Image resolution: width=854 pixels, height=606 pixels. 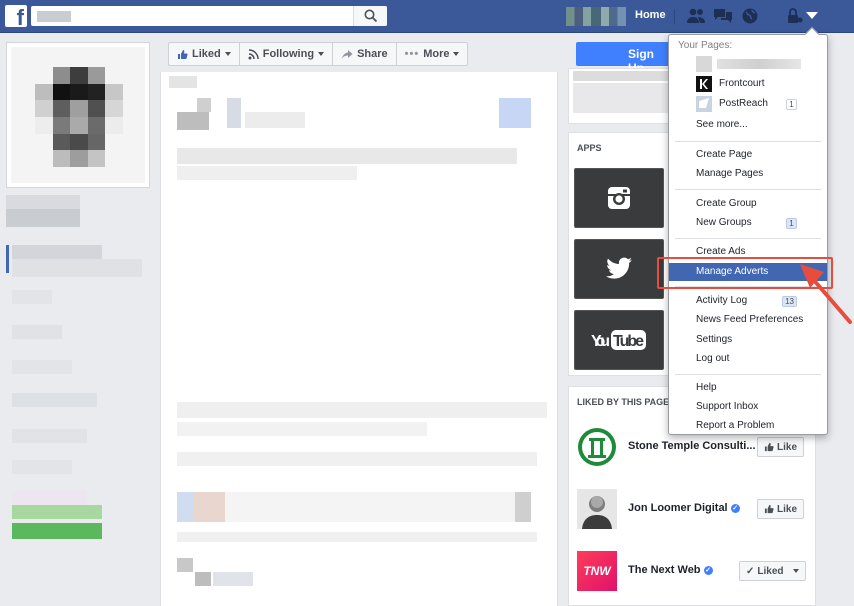 I want to click on page-action-bar: Liked Following Share ••• More, so click(x=318, y=54).